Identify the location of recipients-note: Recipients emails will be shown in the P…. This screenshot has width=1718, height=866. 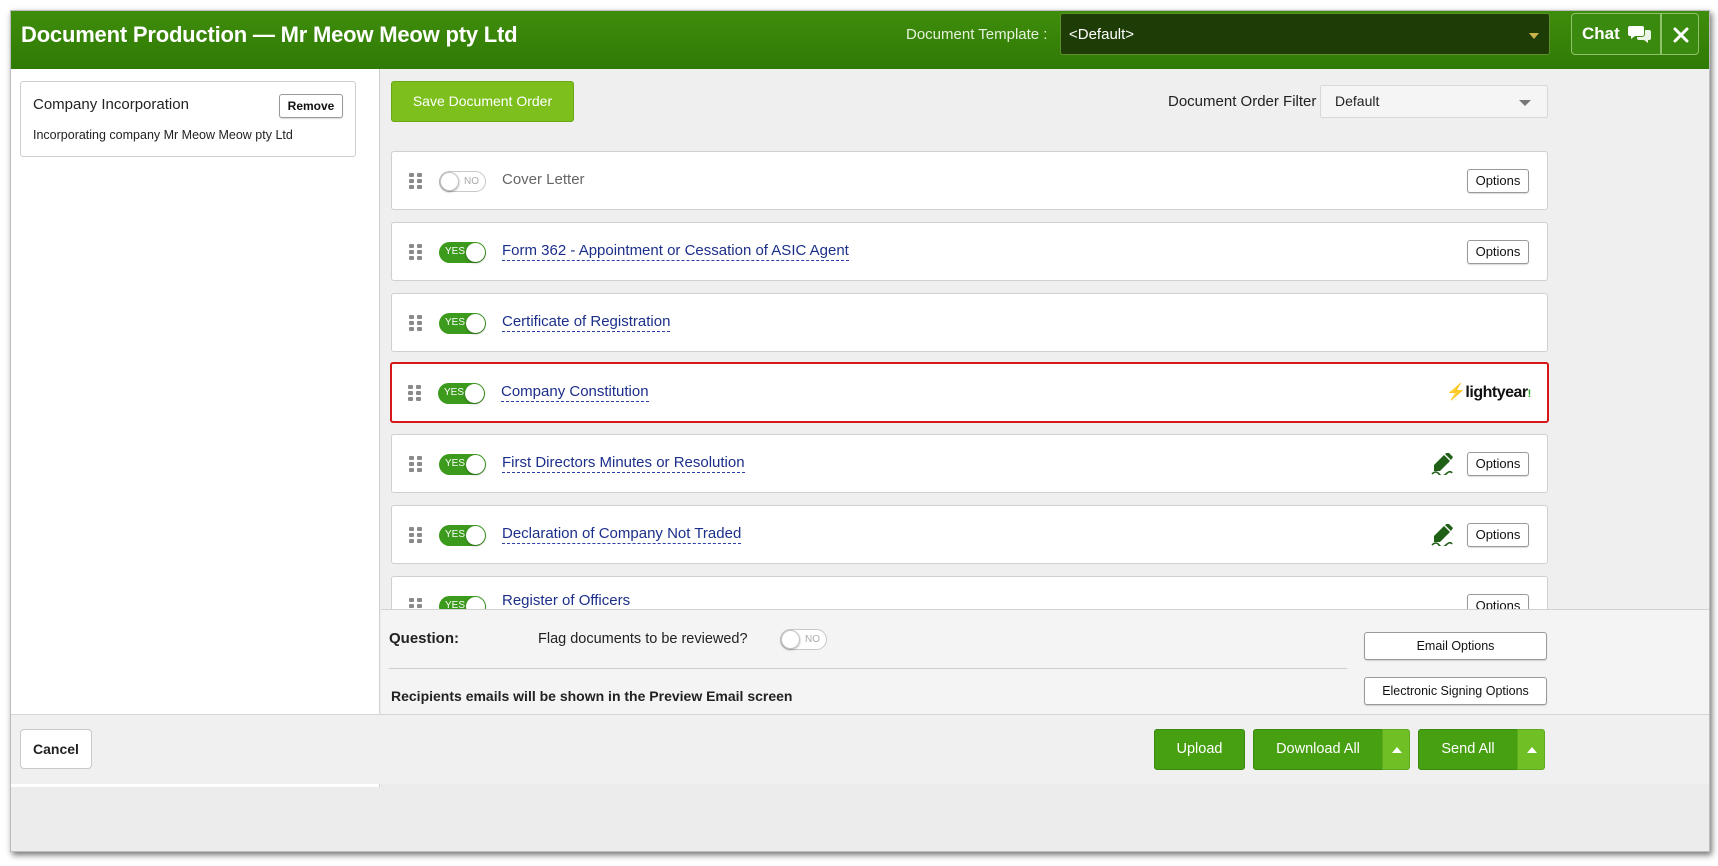
(592, 696).